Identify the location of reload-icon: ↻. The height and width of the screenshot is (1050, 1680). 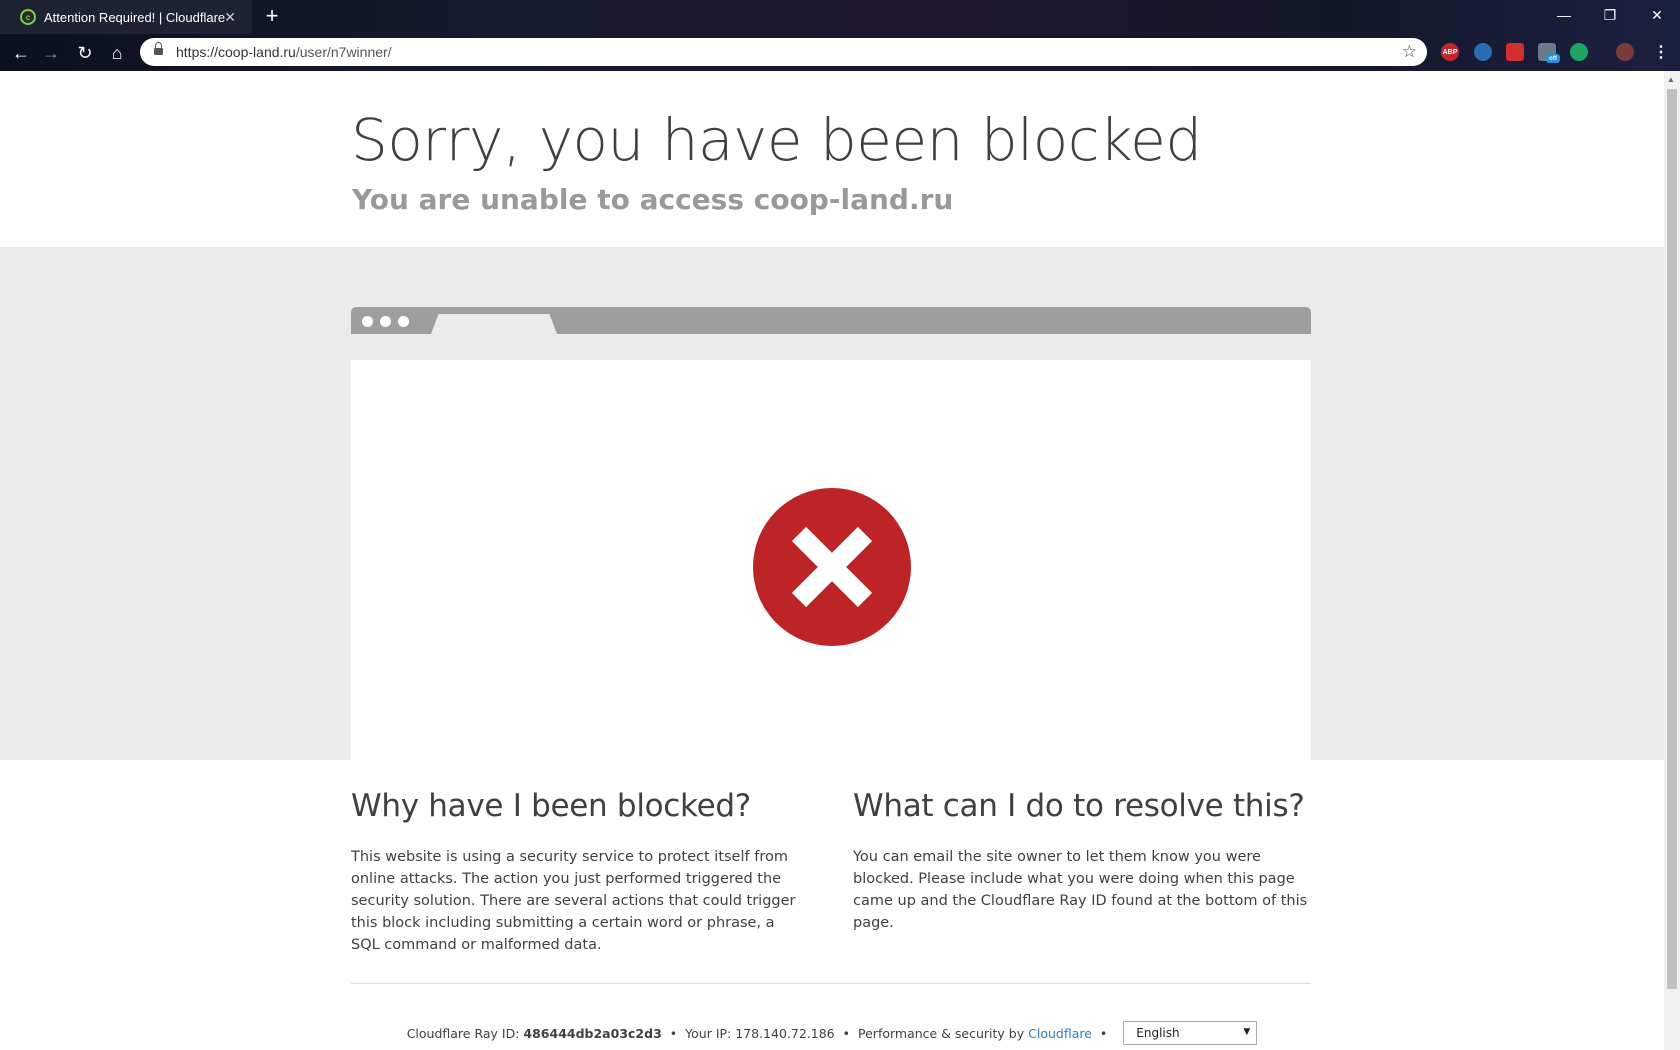
(85, 53).